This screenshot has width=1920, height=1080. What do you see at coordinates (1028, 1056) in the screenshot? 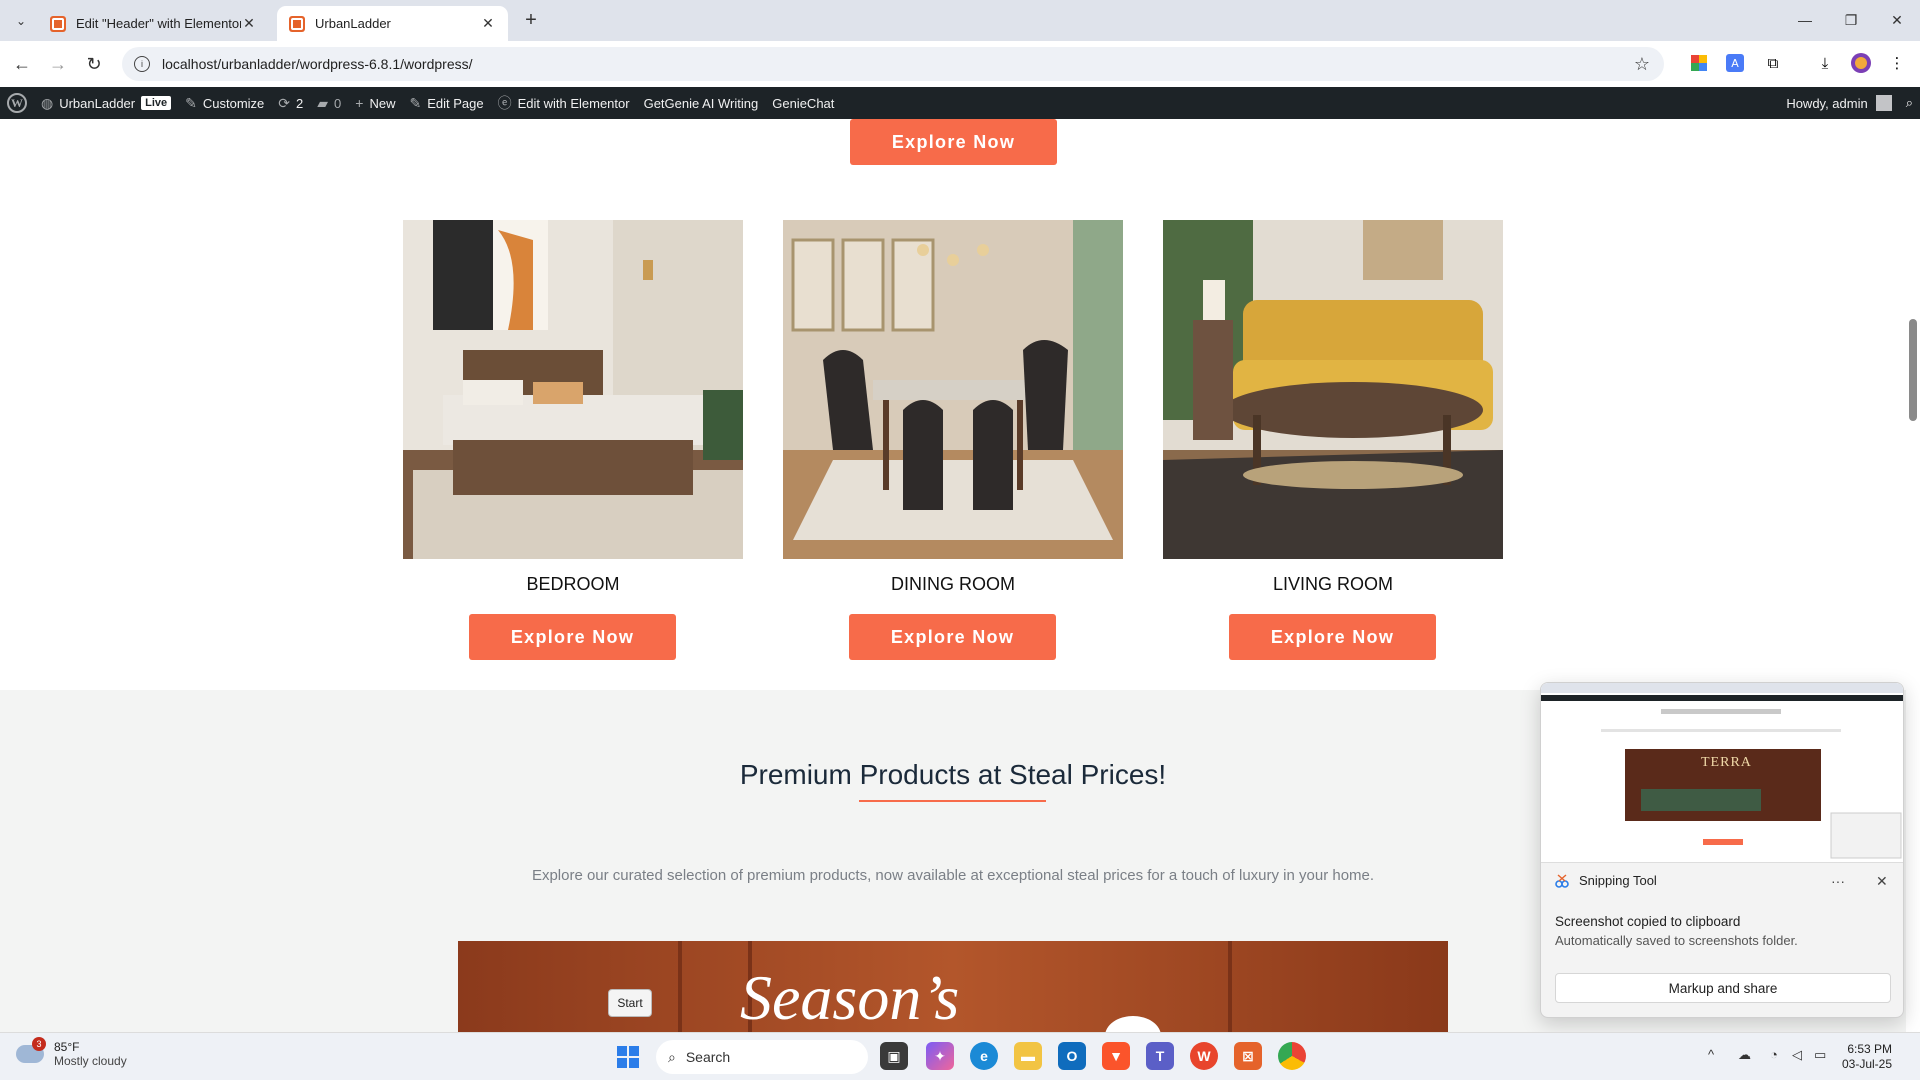
I see `file-explorer-icon: ▬` at bounding box center [1028, 1056].